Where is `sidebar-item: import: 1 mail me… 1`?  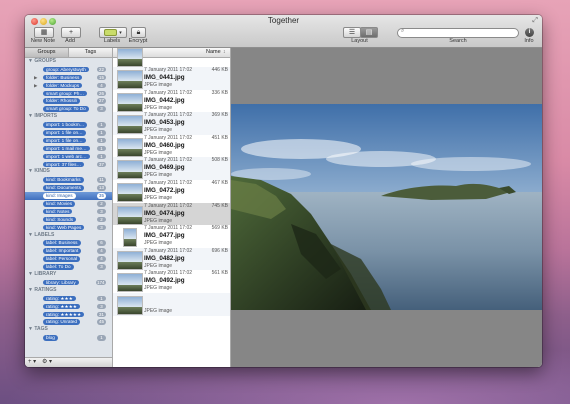 sidebar-item: import: 1 mail me… 1 is located at coordinates (68, 149).